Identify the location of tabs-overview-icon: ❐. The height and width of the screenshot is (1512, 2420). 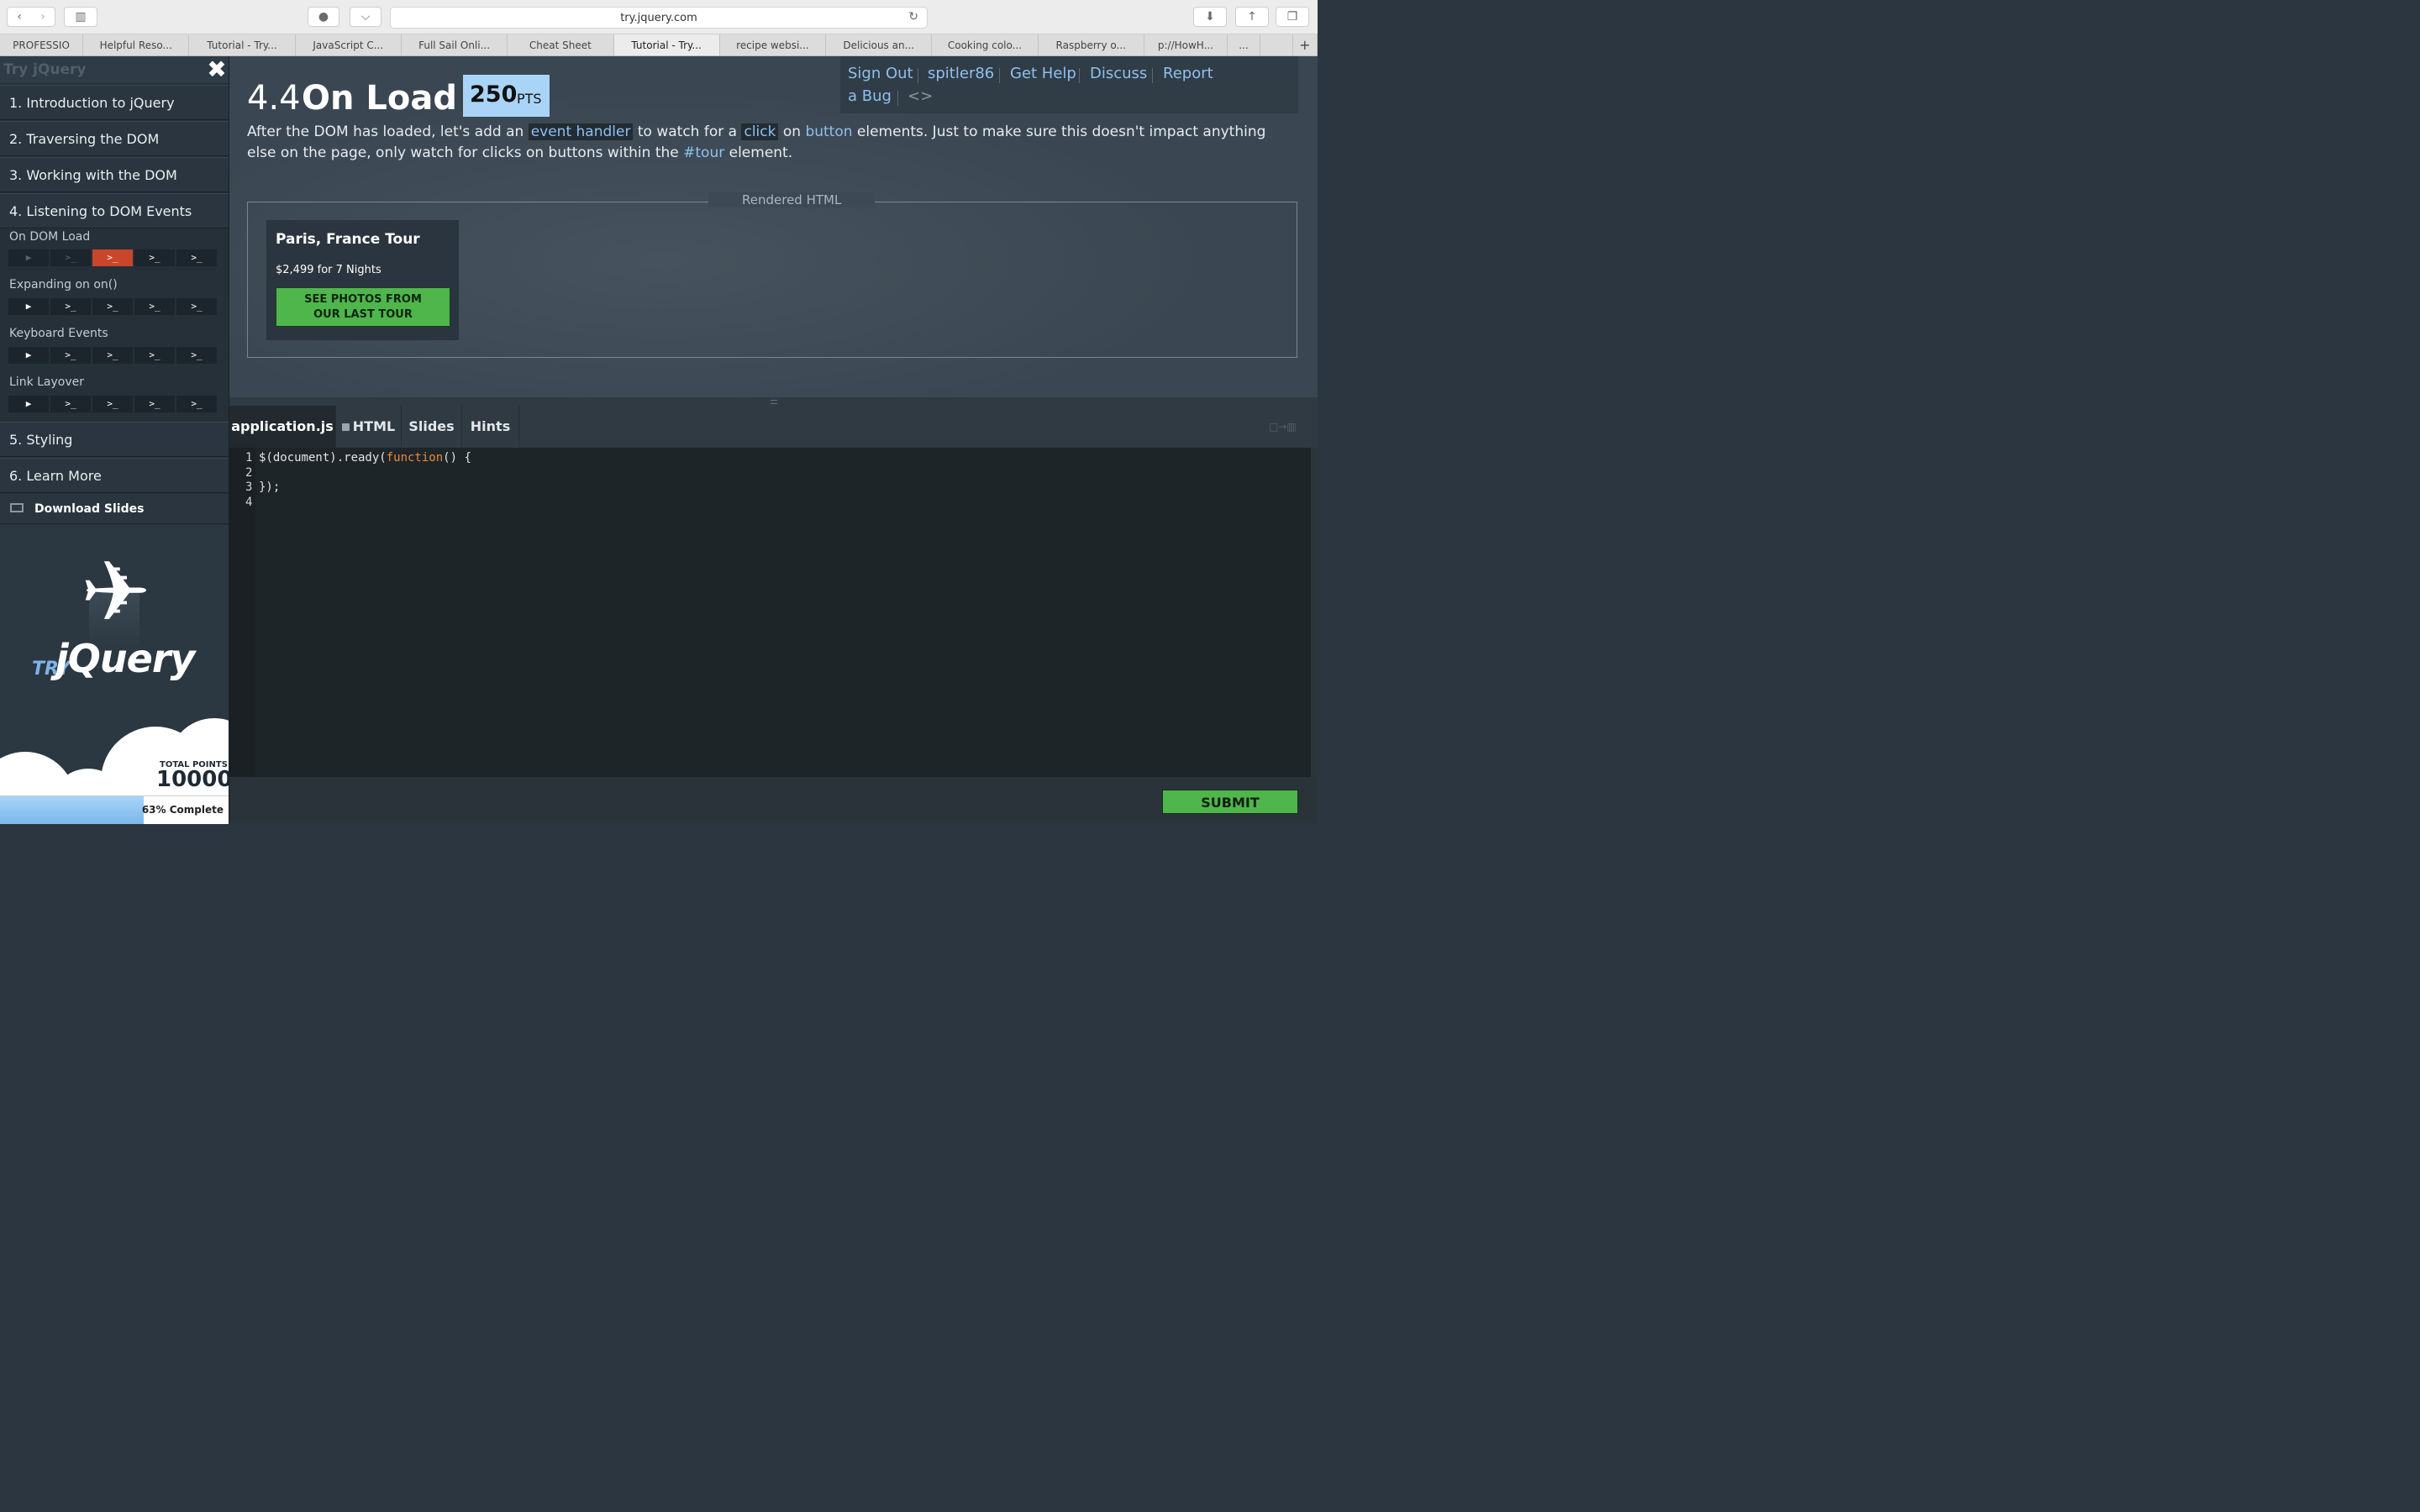
(1292, 17).